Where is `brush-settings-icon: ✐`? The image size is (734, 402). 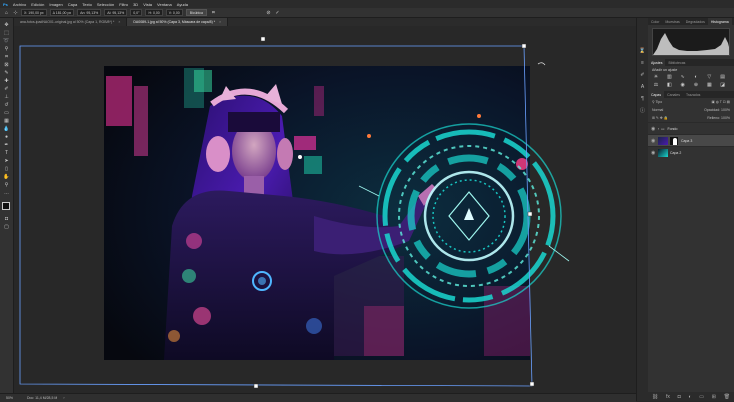 brush-settings-icon: ✐ is located at coordinates (642, 75).